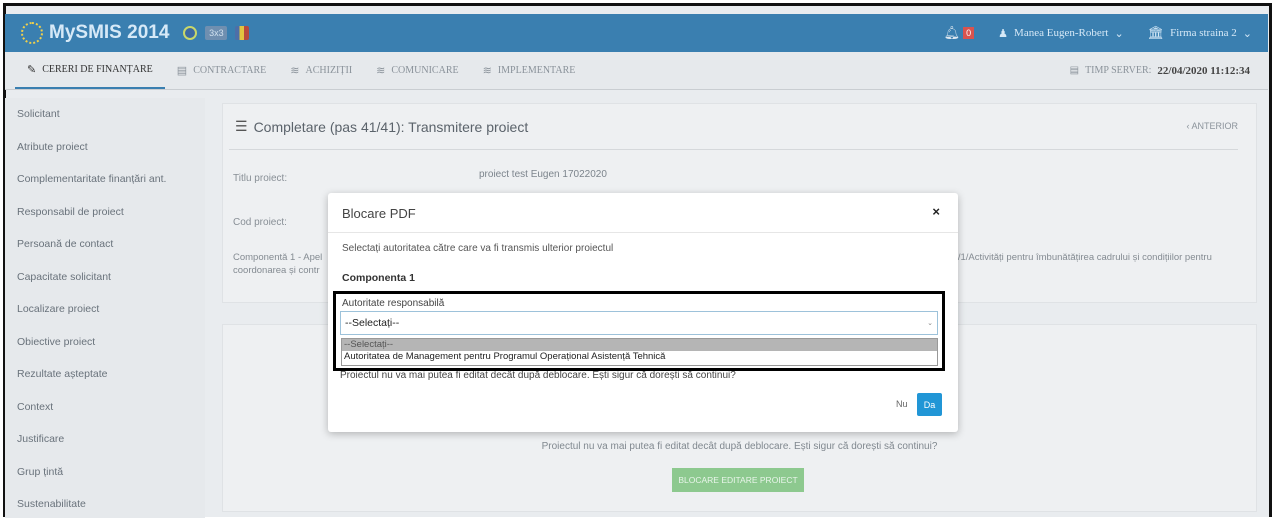 The height and width of the screenshot is (518, 1276). Describe the element at coordinates (190, 33) in the screenshot. I see `eu-flag-icon` at that location.